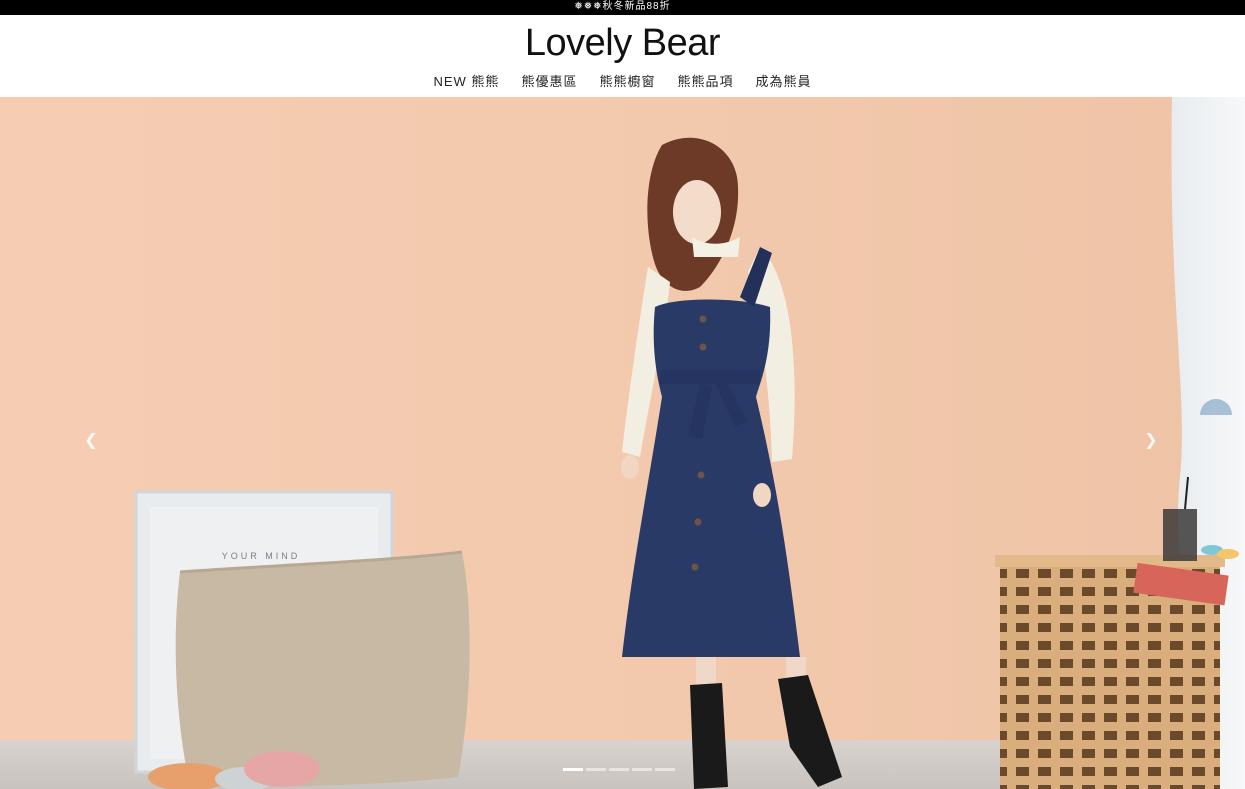 Image resolution: width=1245 pixels, height=789 pixels. I want to click on main-nav: NEW 熊熊 熊優惠區 熊熊櫥窗 熊熊品項 成為熊員, so click(622, 82).